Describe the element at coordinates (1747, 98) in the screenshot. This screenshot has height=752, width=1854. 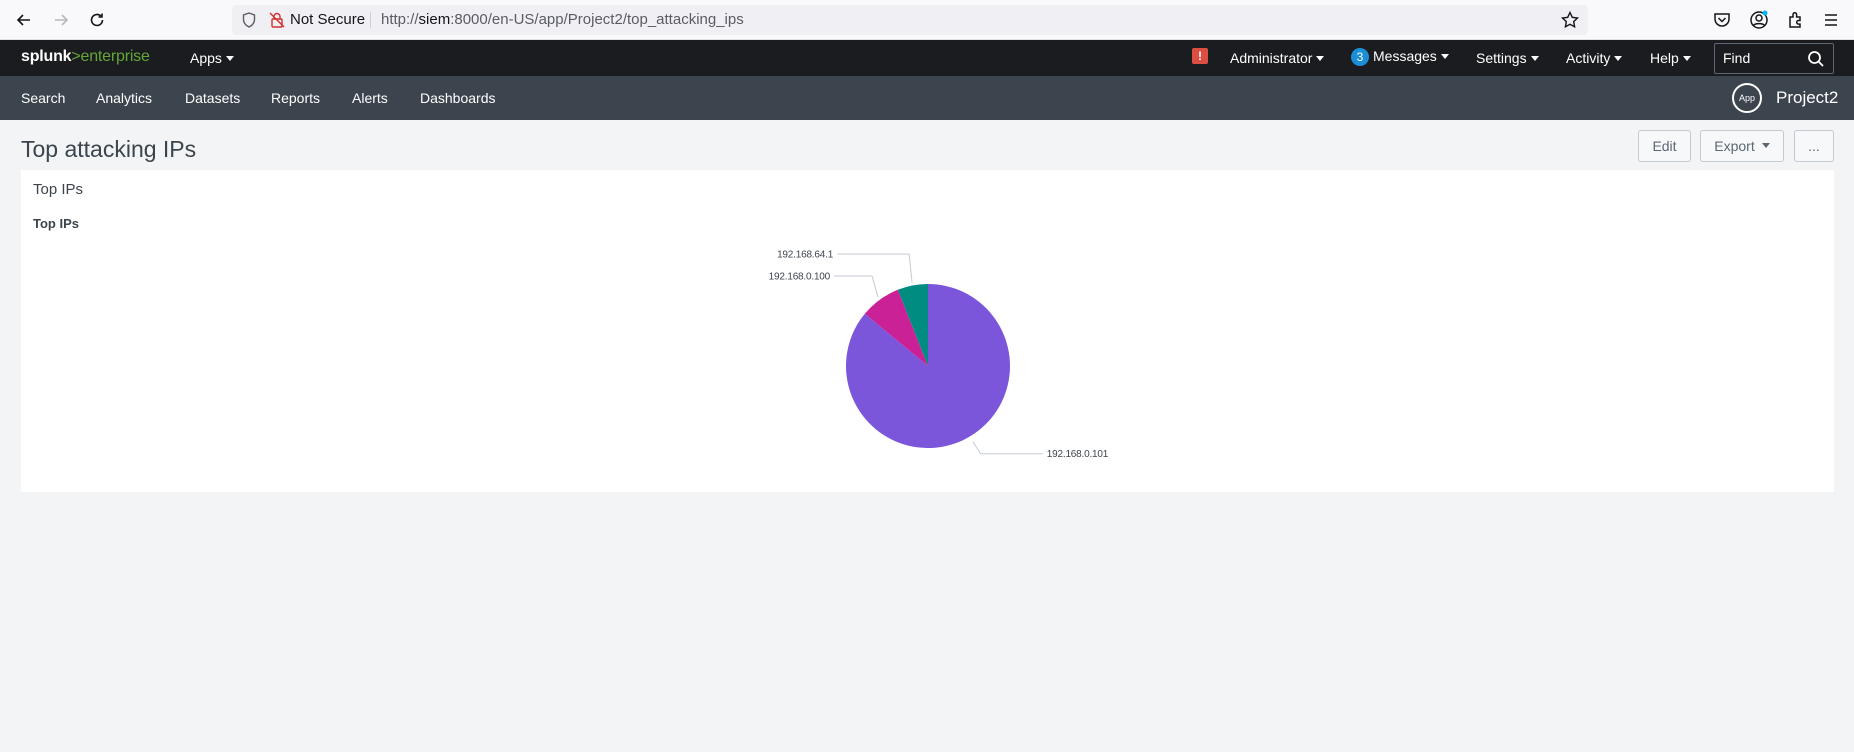
I see `app-icon-badge: App` at that location.